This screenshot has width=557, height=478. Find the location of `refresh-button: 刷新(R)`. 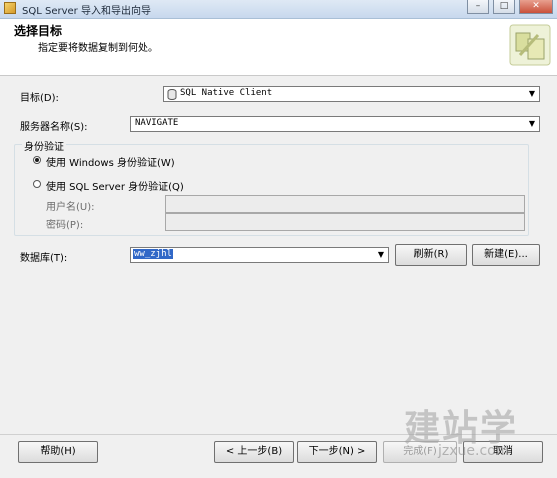

refresh-button: 刷新(R) is located at coordinates (431, 255).